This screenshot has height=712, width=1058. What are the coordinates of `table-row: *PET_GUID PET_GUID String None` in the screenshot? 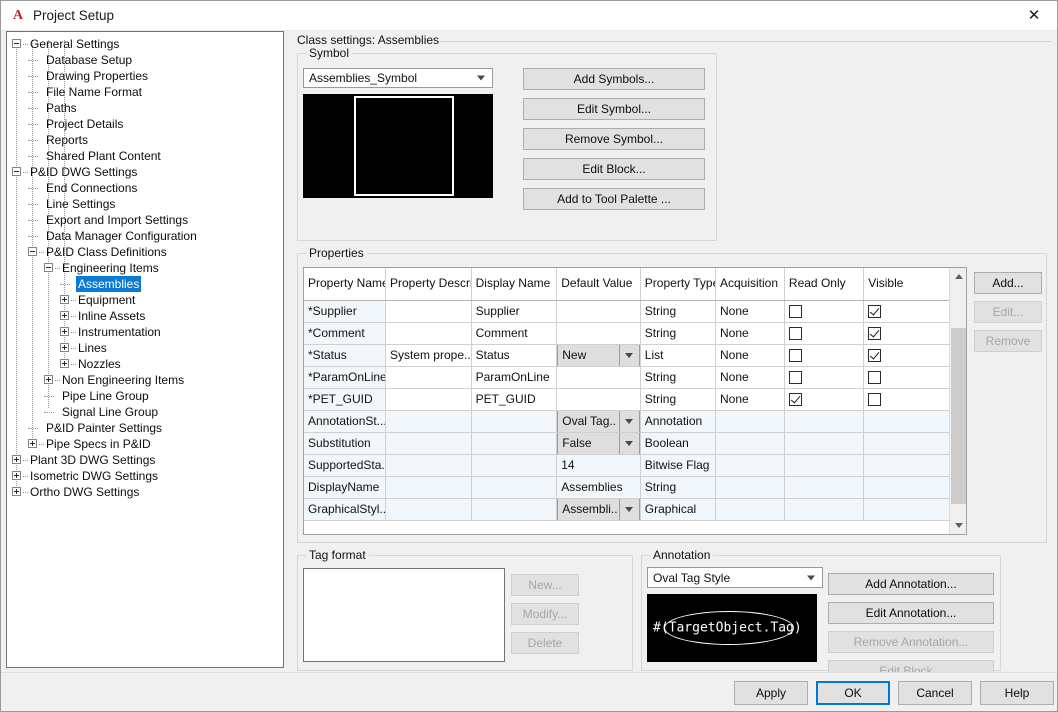 It's located at (627, 399).